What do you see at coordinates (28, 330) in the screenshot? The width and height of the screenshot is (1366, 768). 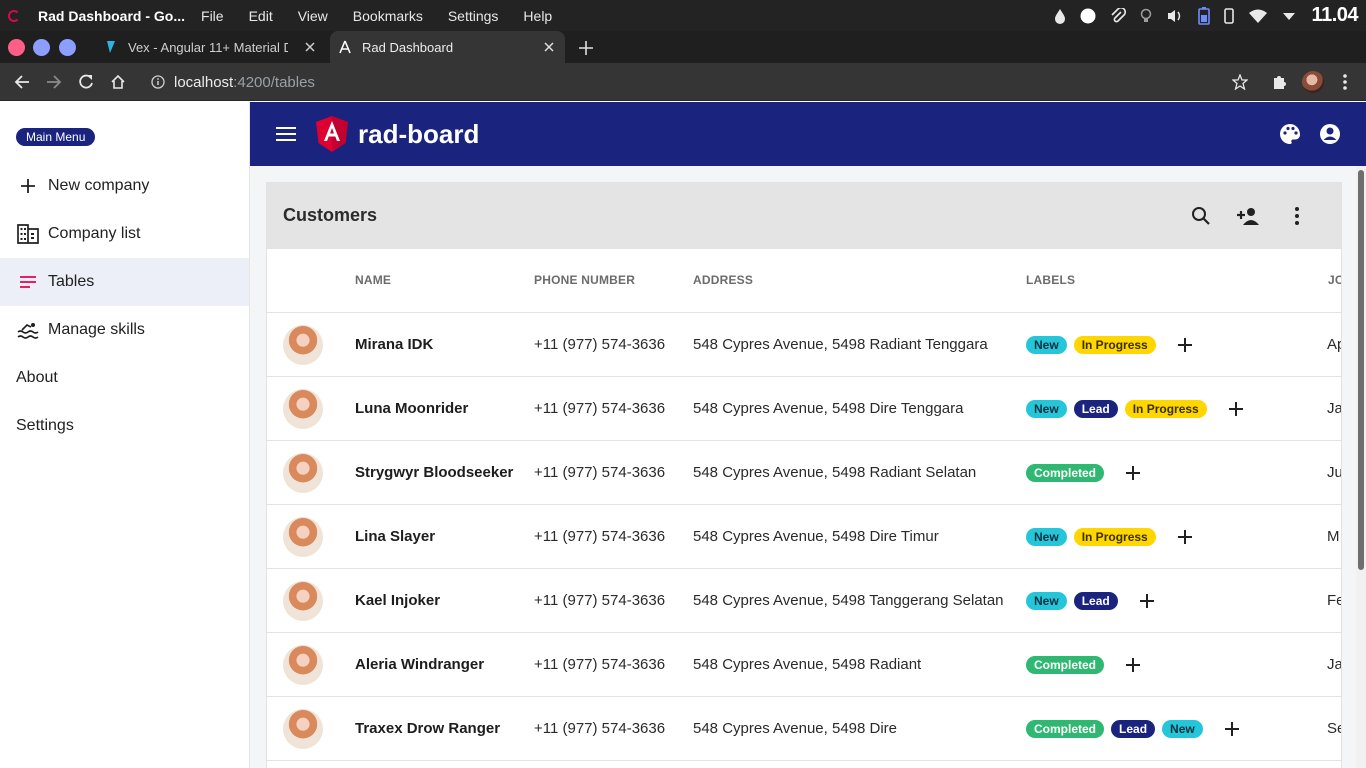 I see `pool-icon` at bounding box center [28, 330].